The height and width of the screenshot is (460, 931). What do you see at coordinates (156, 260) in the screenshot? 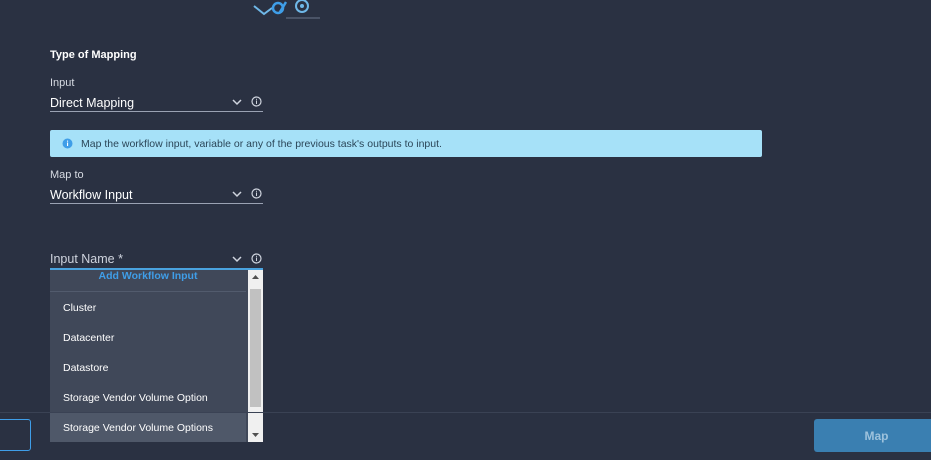
I see `input-name-select: Input Name *` at bounding box center [156, 260].